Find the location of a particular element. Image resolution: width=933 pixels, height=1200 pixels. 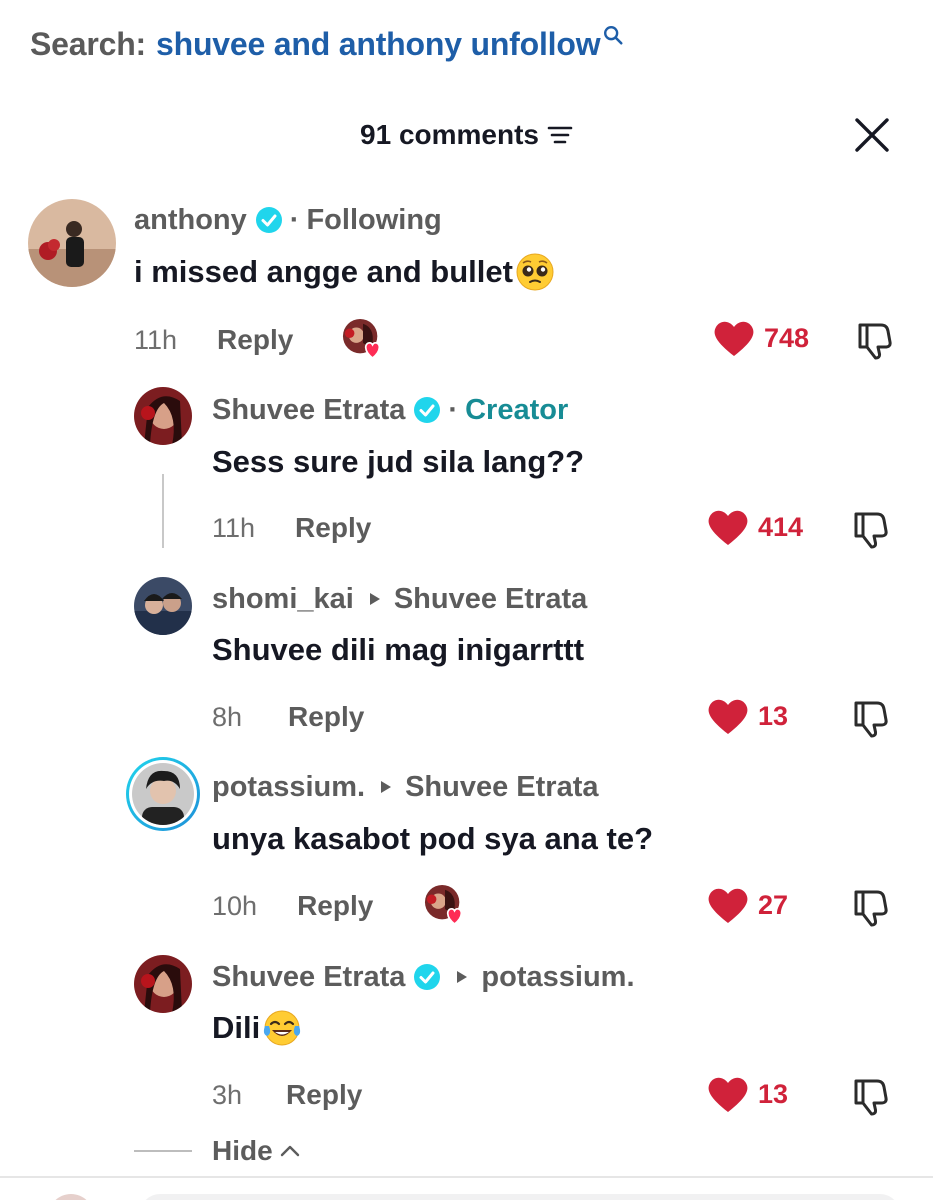

comments-header: 91 comments is located at coordinates (466, 135).